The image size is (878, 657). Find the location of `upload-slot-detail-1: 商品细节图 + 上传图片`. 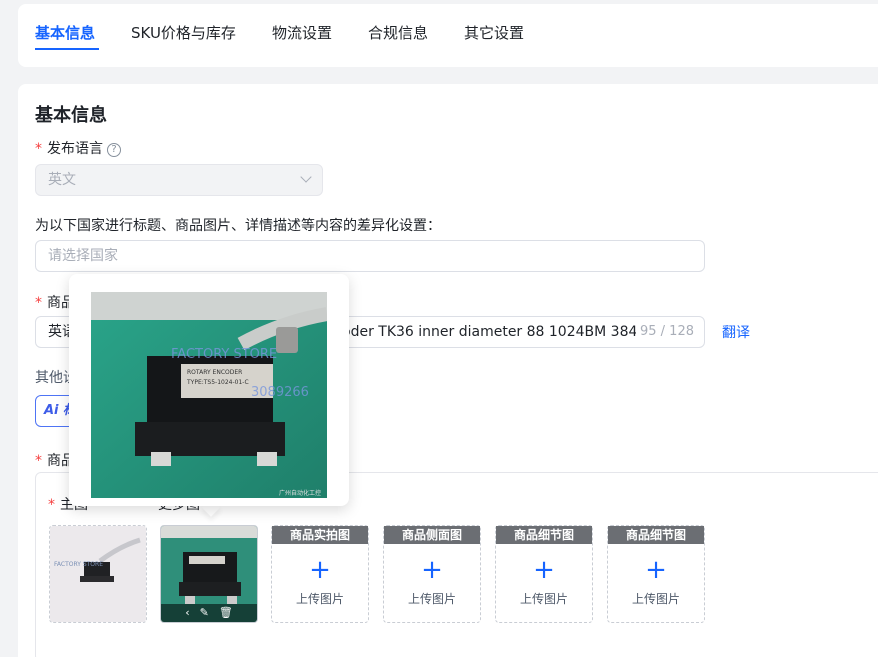

upload-slot-detail-1: 商品细节图 + 上传图片 is located at coordinates (544, 574).